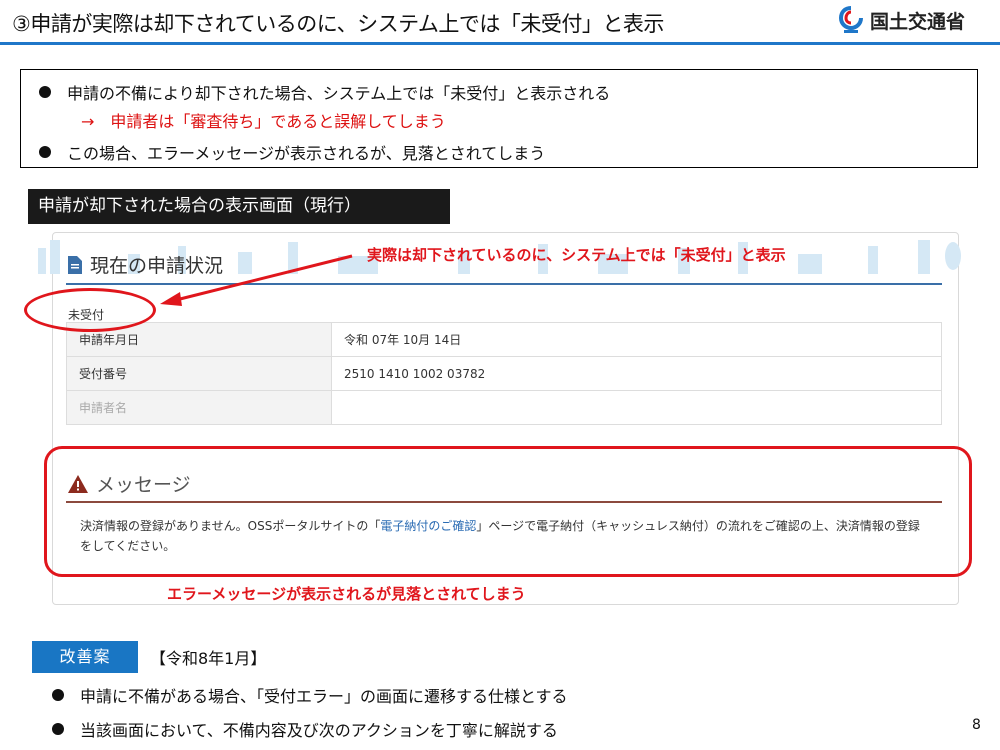 Image resolution: width=1000 pixels, height=750 pixels. I want to click on table-row: 申請者名, so click(504, 407).